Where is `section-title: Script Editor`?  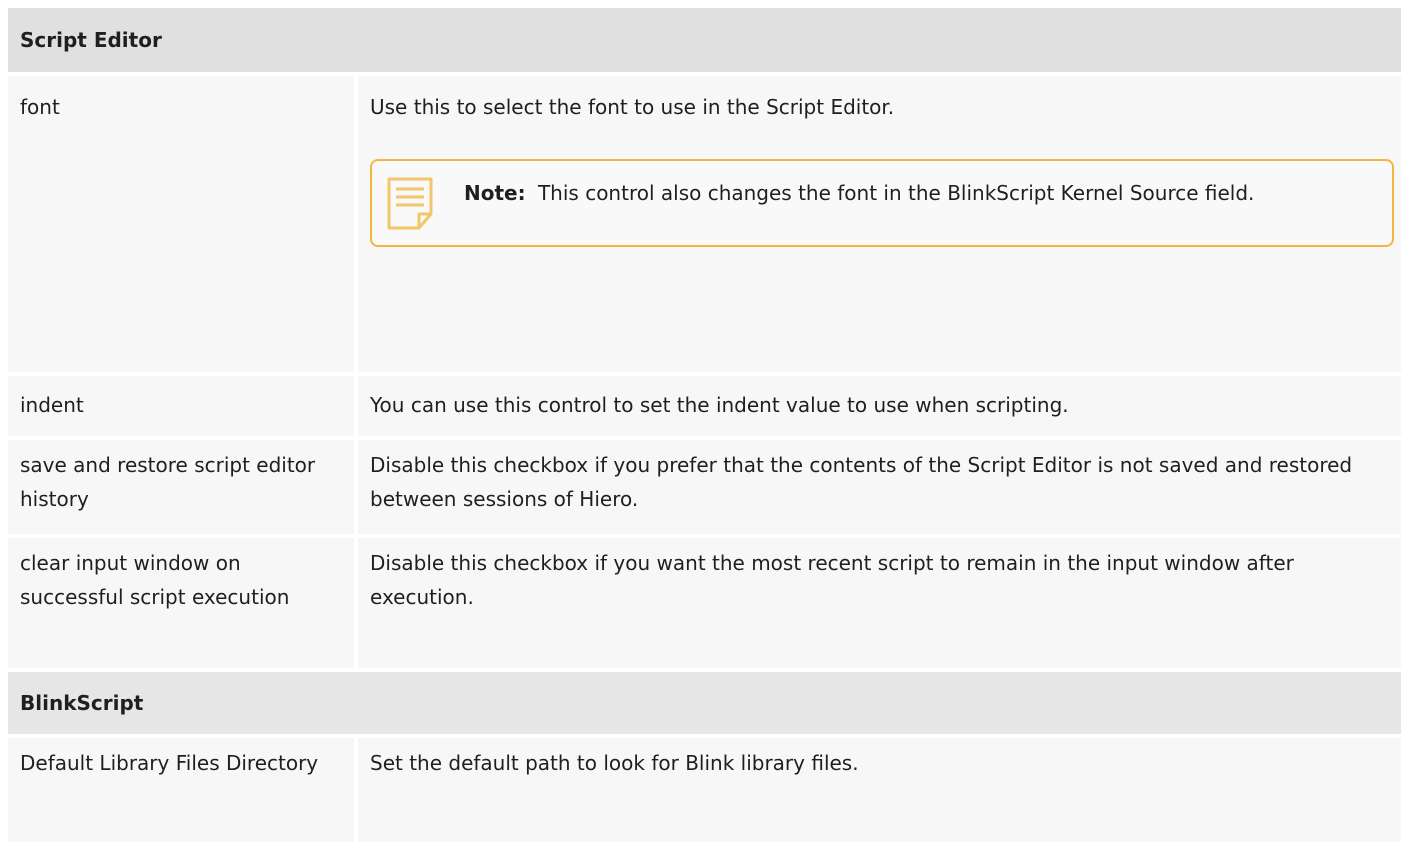 section-title: Script Editor is located at coordinates (91, 40).